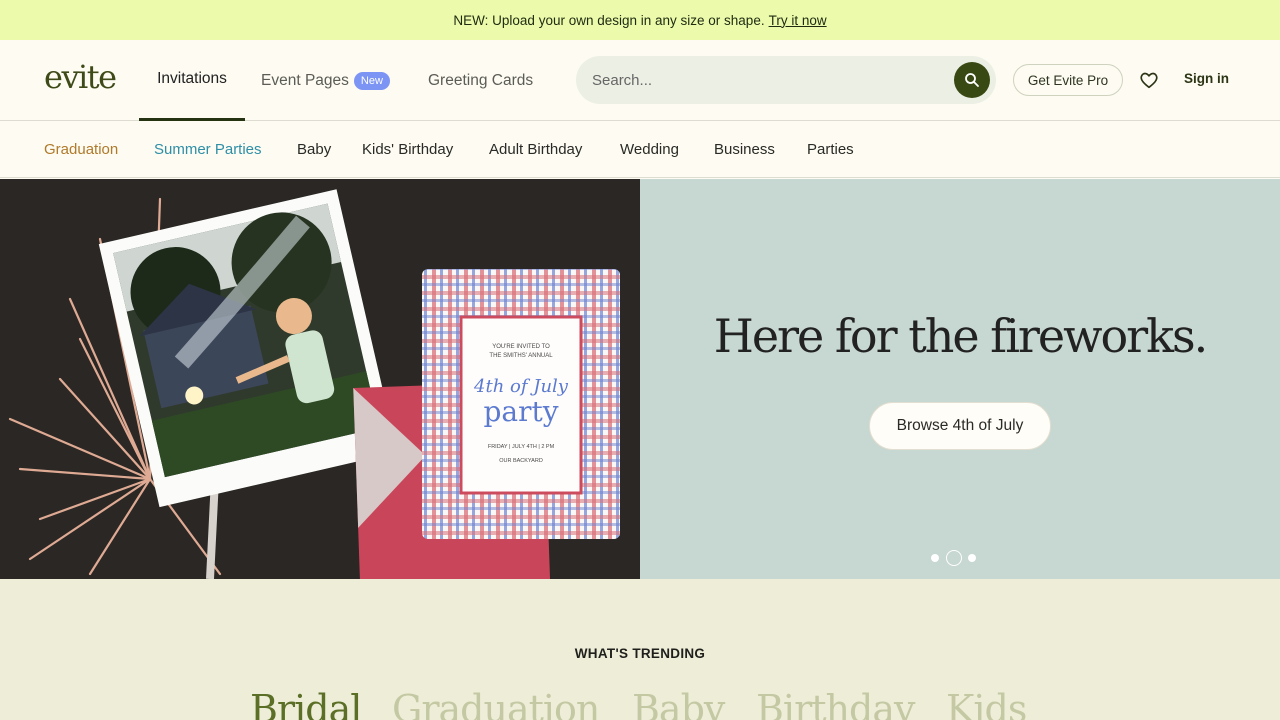 This screenshot has width=1280, height=720. I want to click on evite-logo: evite, so click(80, 77).